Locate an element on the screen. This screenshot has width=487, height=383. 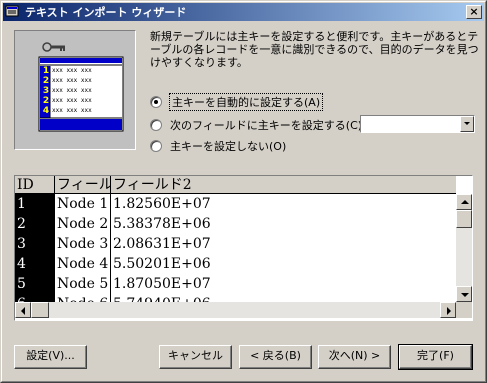
wizard-app-icon is located at coordinates (13, 12).